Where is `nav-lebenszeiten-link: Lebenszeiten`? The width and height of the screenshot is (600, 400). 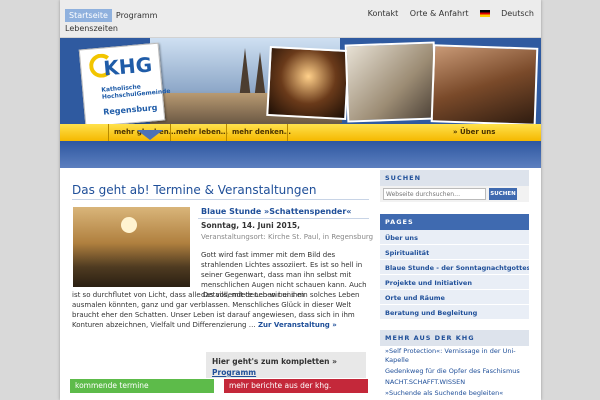
nav-lebenszeiten-link: Lebenszeiten is located at coordinates (91, 28).